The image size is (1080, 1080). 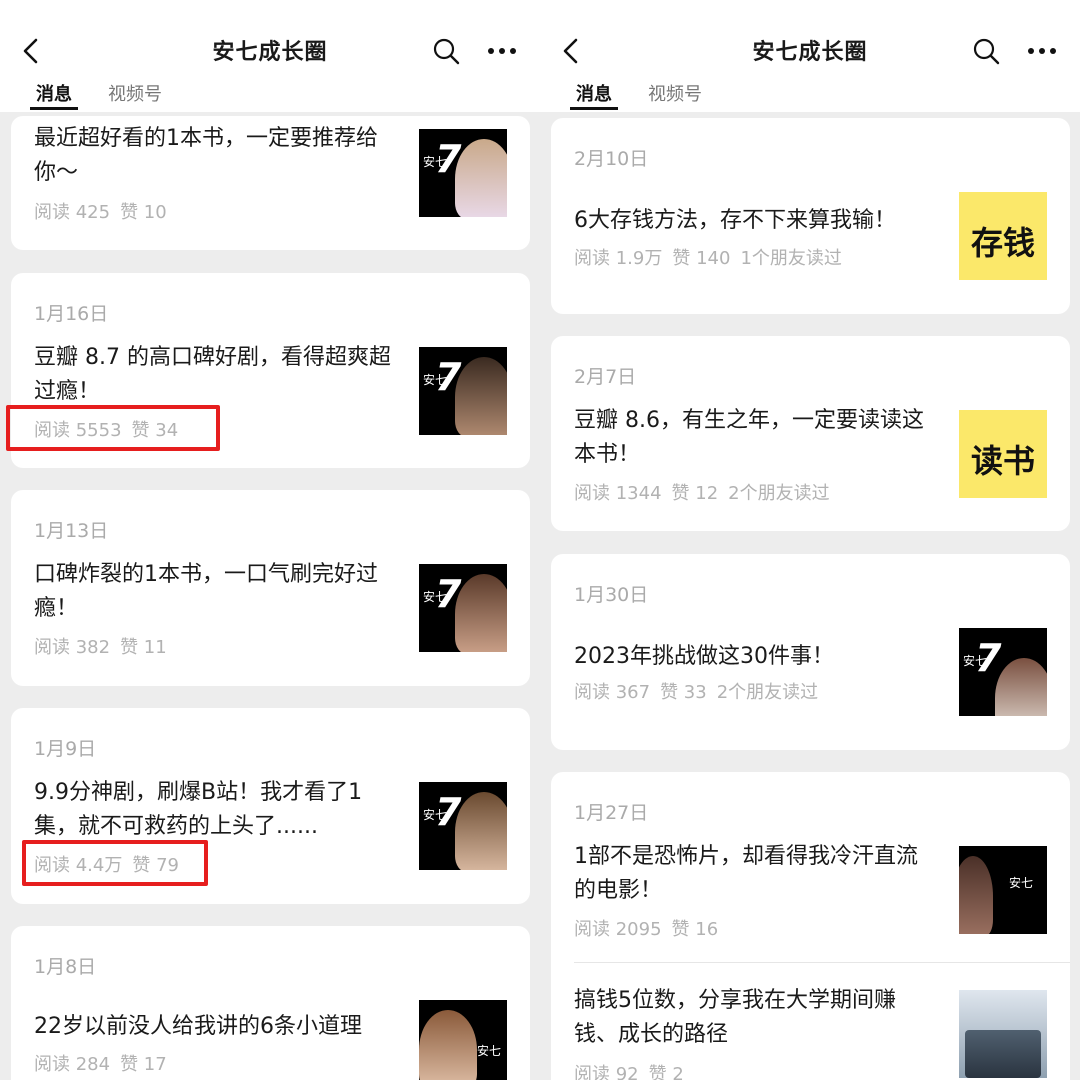 What do you see at coordinates (1002, 461) in the screenshot?
I see `thumb-word: 读书` at bounding box center [1002, 461].